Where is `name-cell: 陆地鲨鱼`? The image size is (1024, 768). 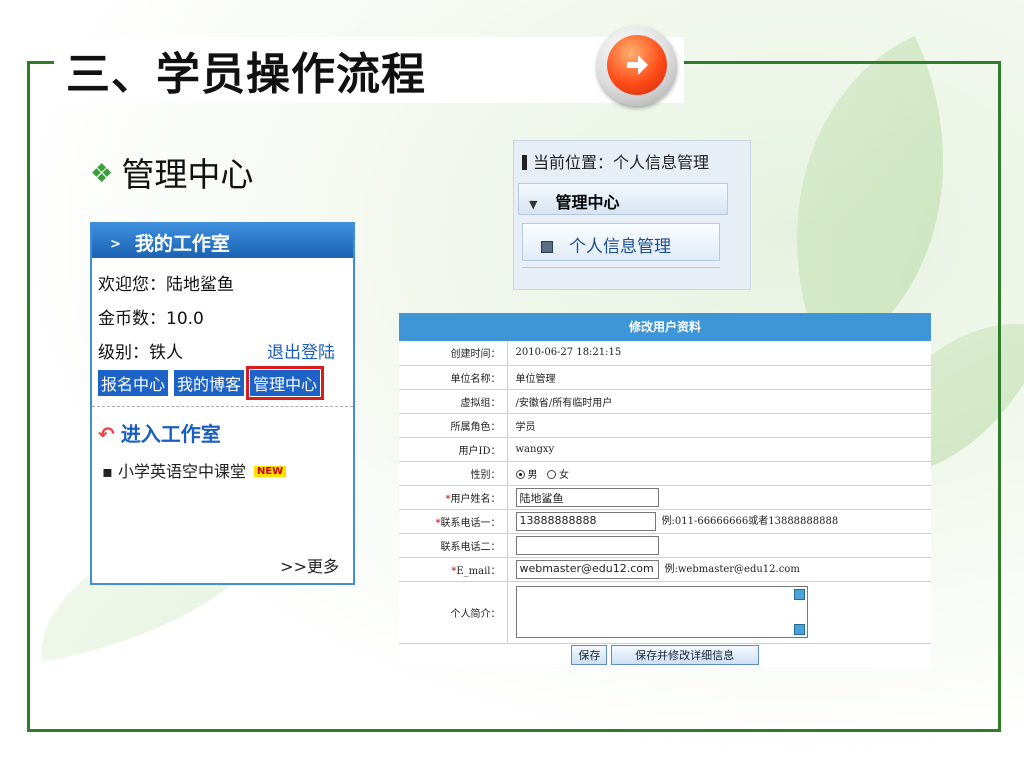
name-cell: 陆地鲨鱼 is located at coordinates (719, 497).